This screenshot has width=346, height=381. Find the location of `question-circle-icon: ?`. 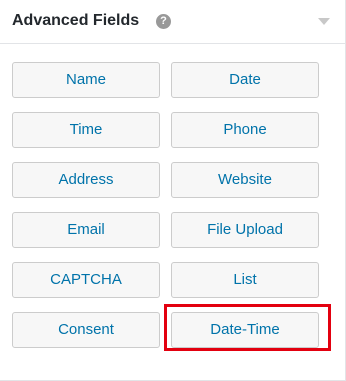

question-circle-icon: ? is located at coordinates (163, 21).